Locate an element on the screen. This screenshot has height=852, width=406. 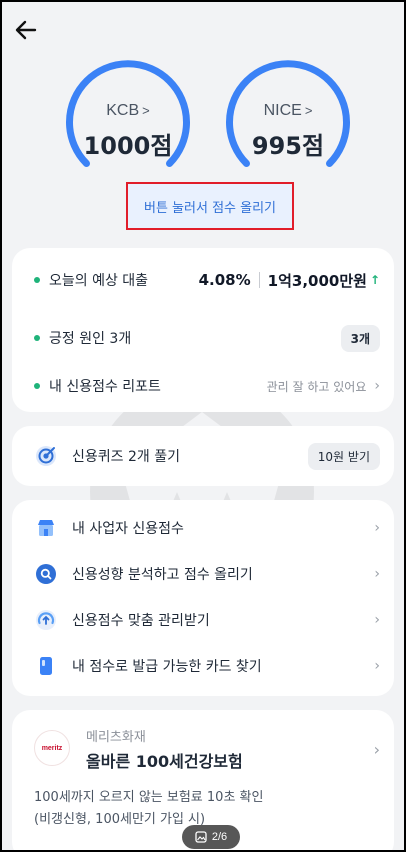
quiz-label: 신용퀴즈 2개 풀기 is located at coordinates (126, 457).